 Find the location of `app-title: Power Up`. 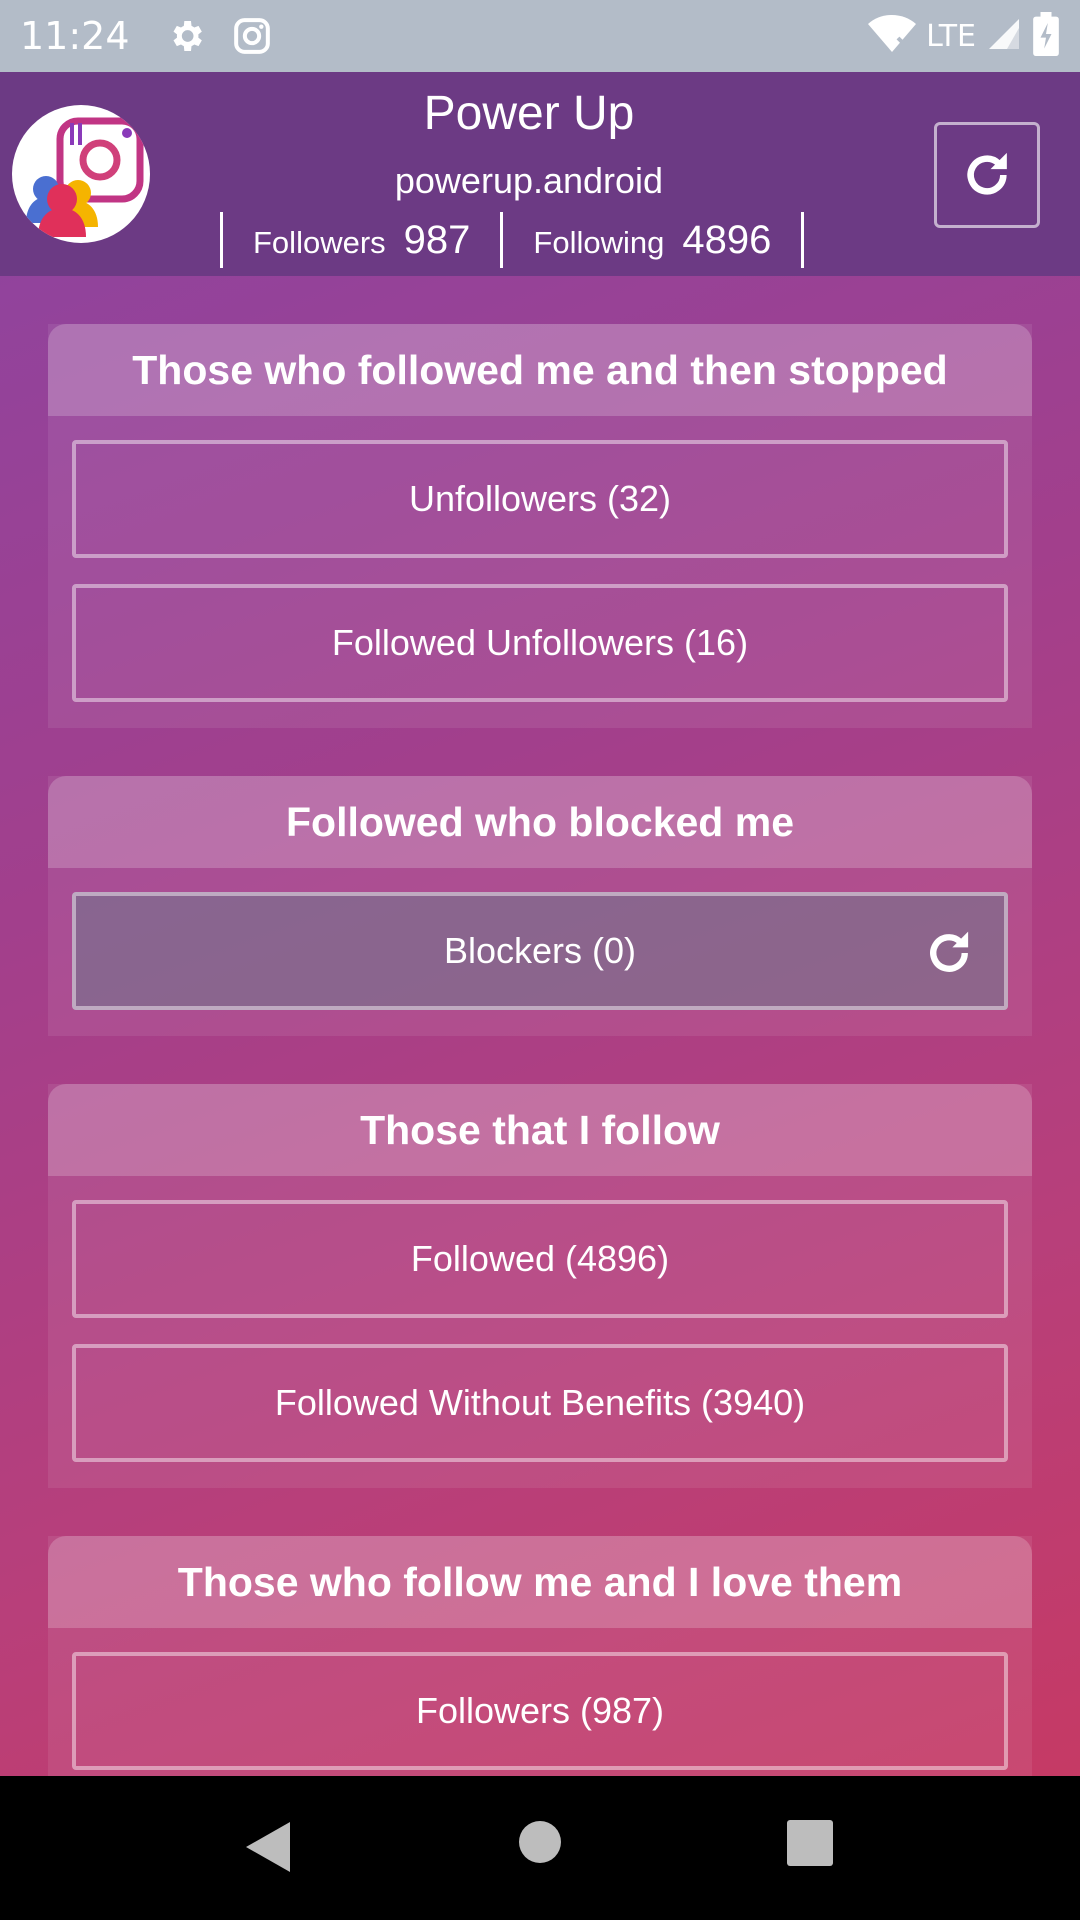

app-title: Power Up is located at coordinates (529, 113).